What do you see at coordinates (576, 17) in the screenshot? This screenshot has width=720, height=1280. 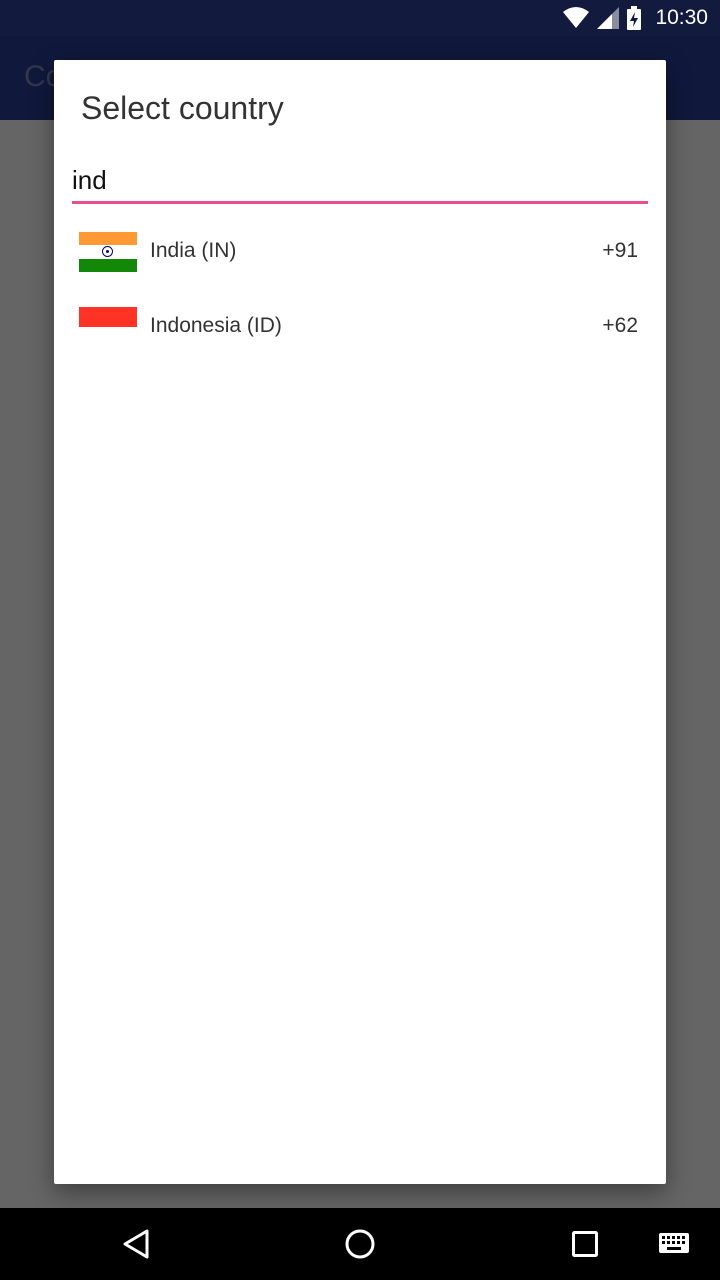 I see `wifi-icon` at bounding box center [576, 17].